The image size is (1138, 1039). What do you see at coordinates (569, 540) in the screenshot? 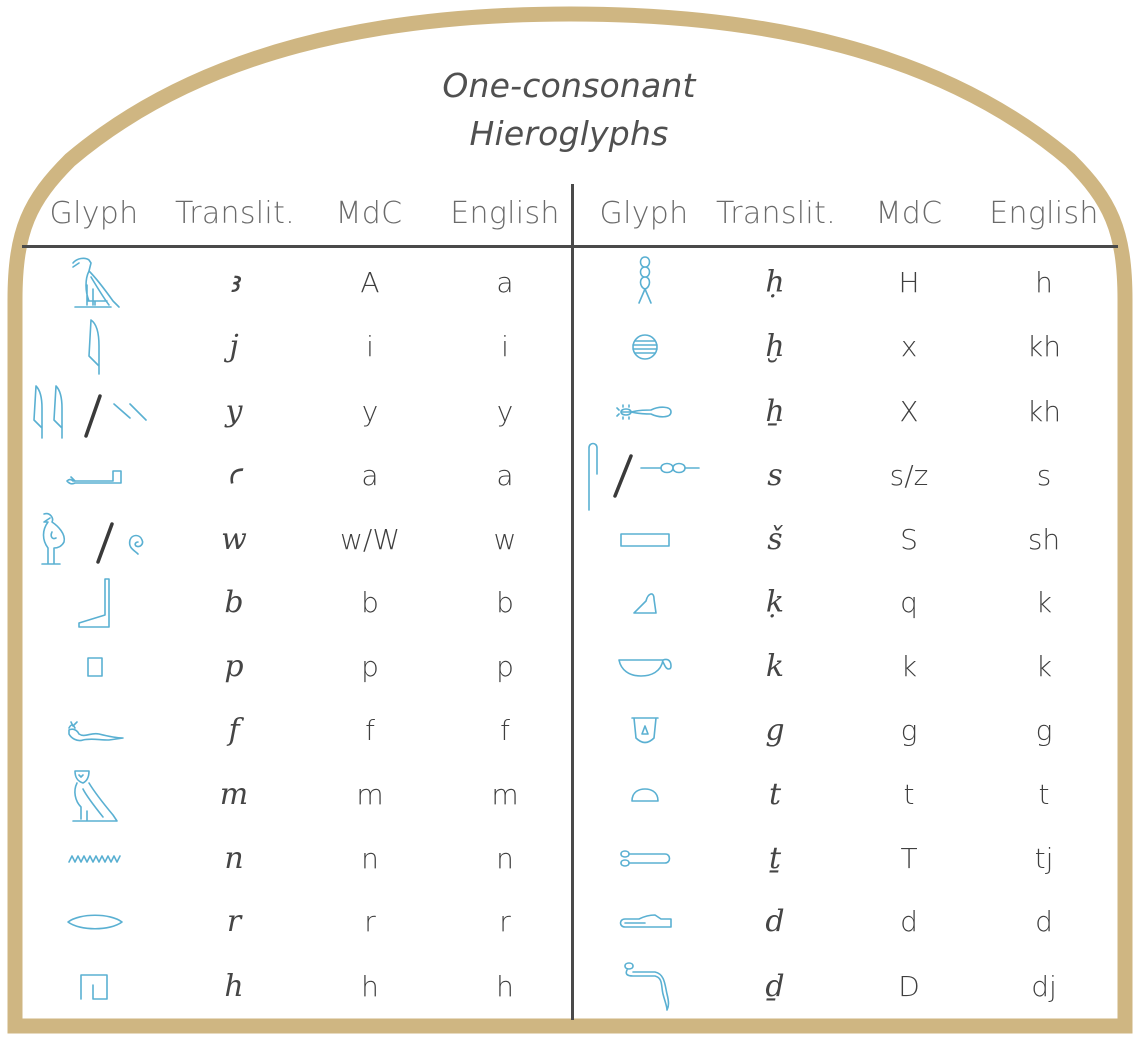
I see `table-row-right: š Ssh` at bounding box center [569, 540].